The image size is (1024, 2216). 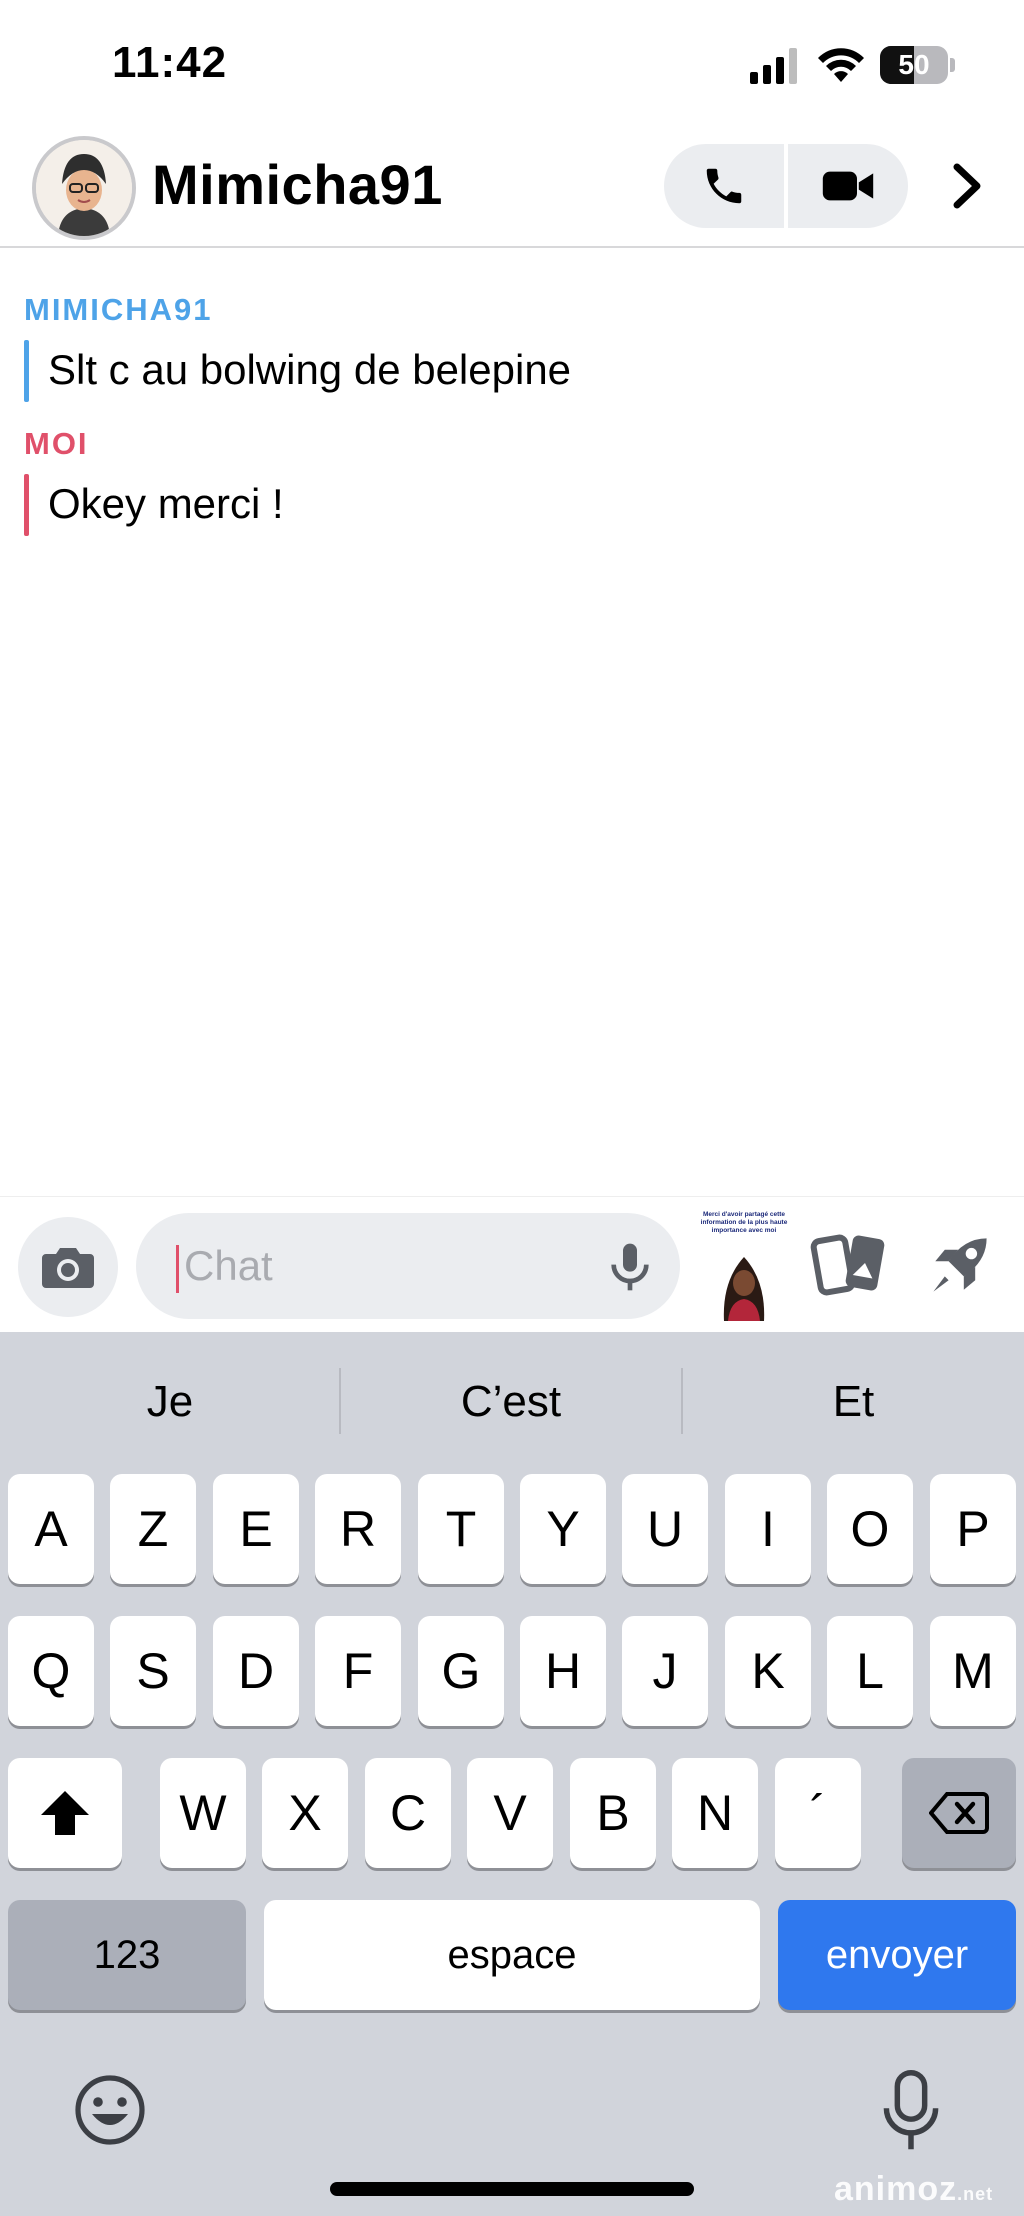 What do you see at coordinates (166, 503) in the screenshot?
I see `message-text: Okey merci !` at bounding box center [166, 503].